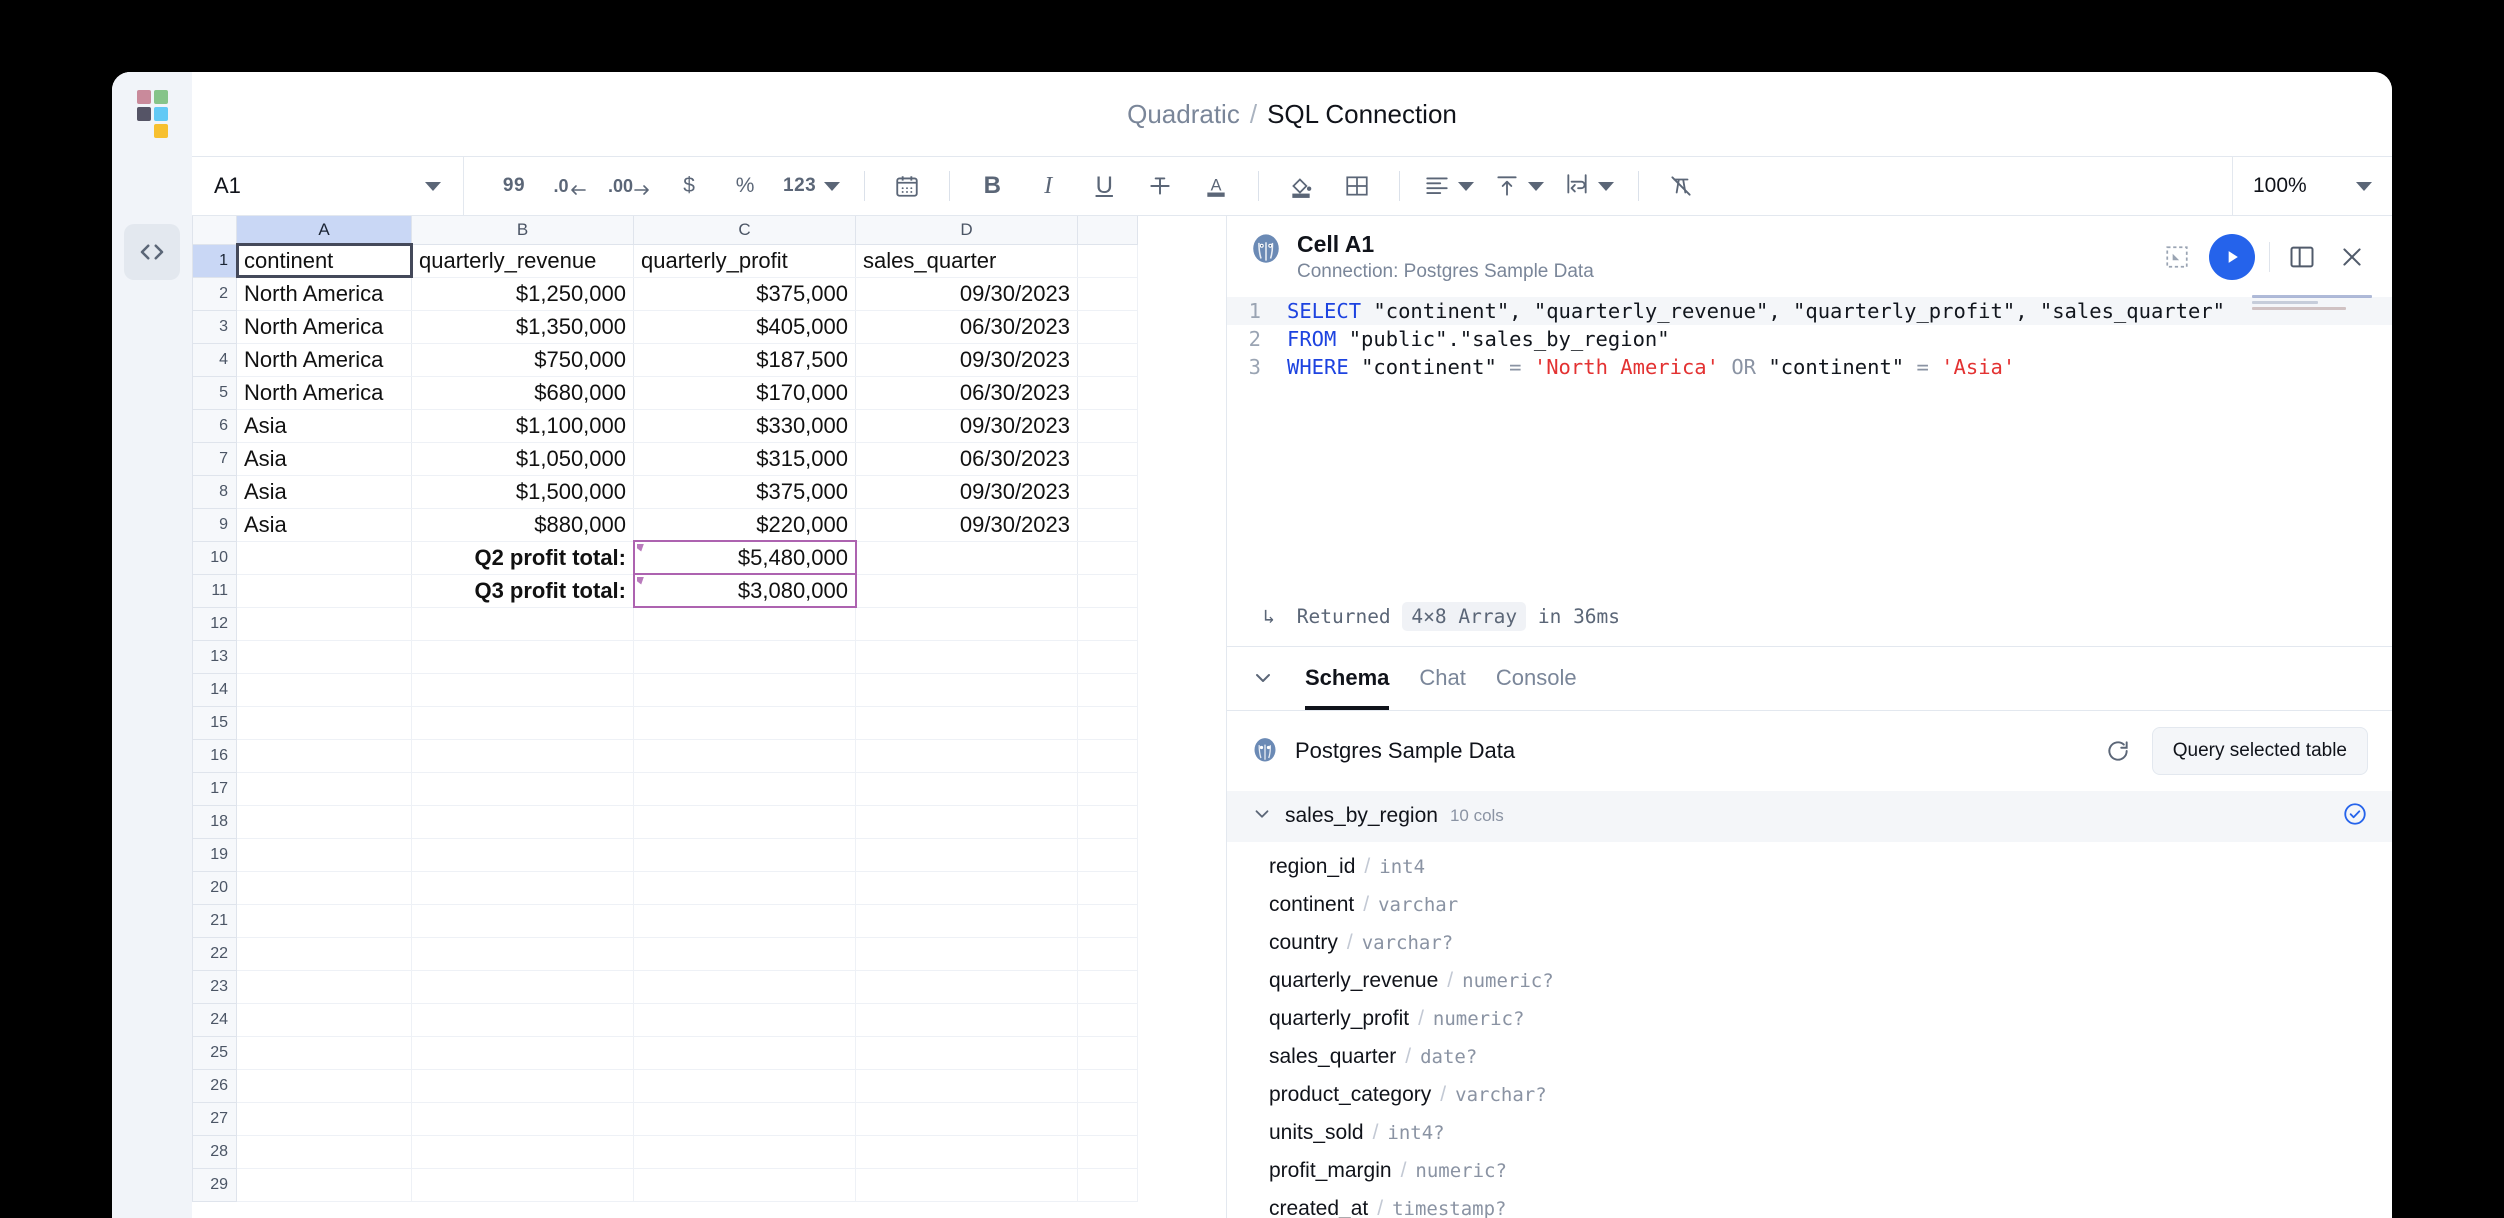  Describe the element at coordinates (665, 623) in the screenshot. I see `table-row: 12` at that location.